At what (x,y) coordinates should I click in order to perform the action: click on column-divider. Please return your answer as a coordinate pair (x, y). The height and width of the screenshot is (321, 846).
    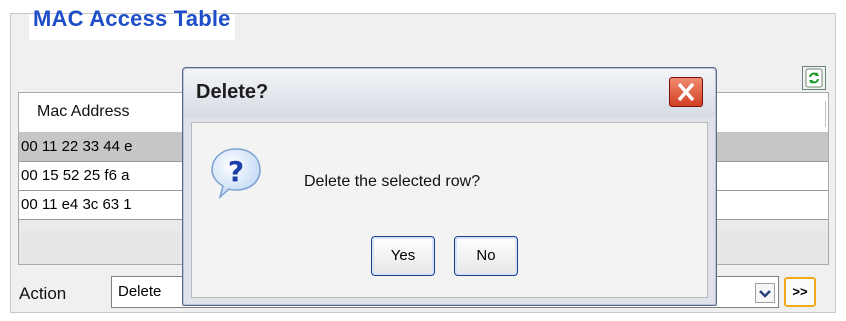
    Looking at the image, I should click on (825, 114).